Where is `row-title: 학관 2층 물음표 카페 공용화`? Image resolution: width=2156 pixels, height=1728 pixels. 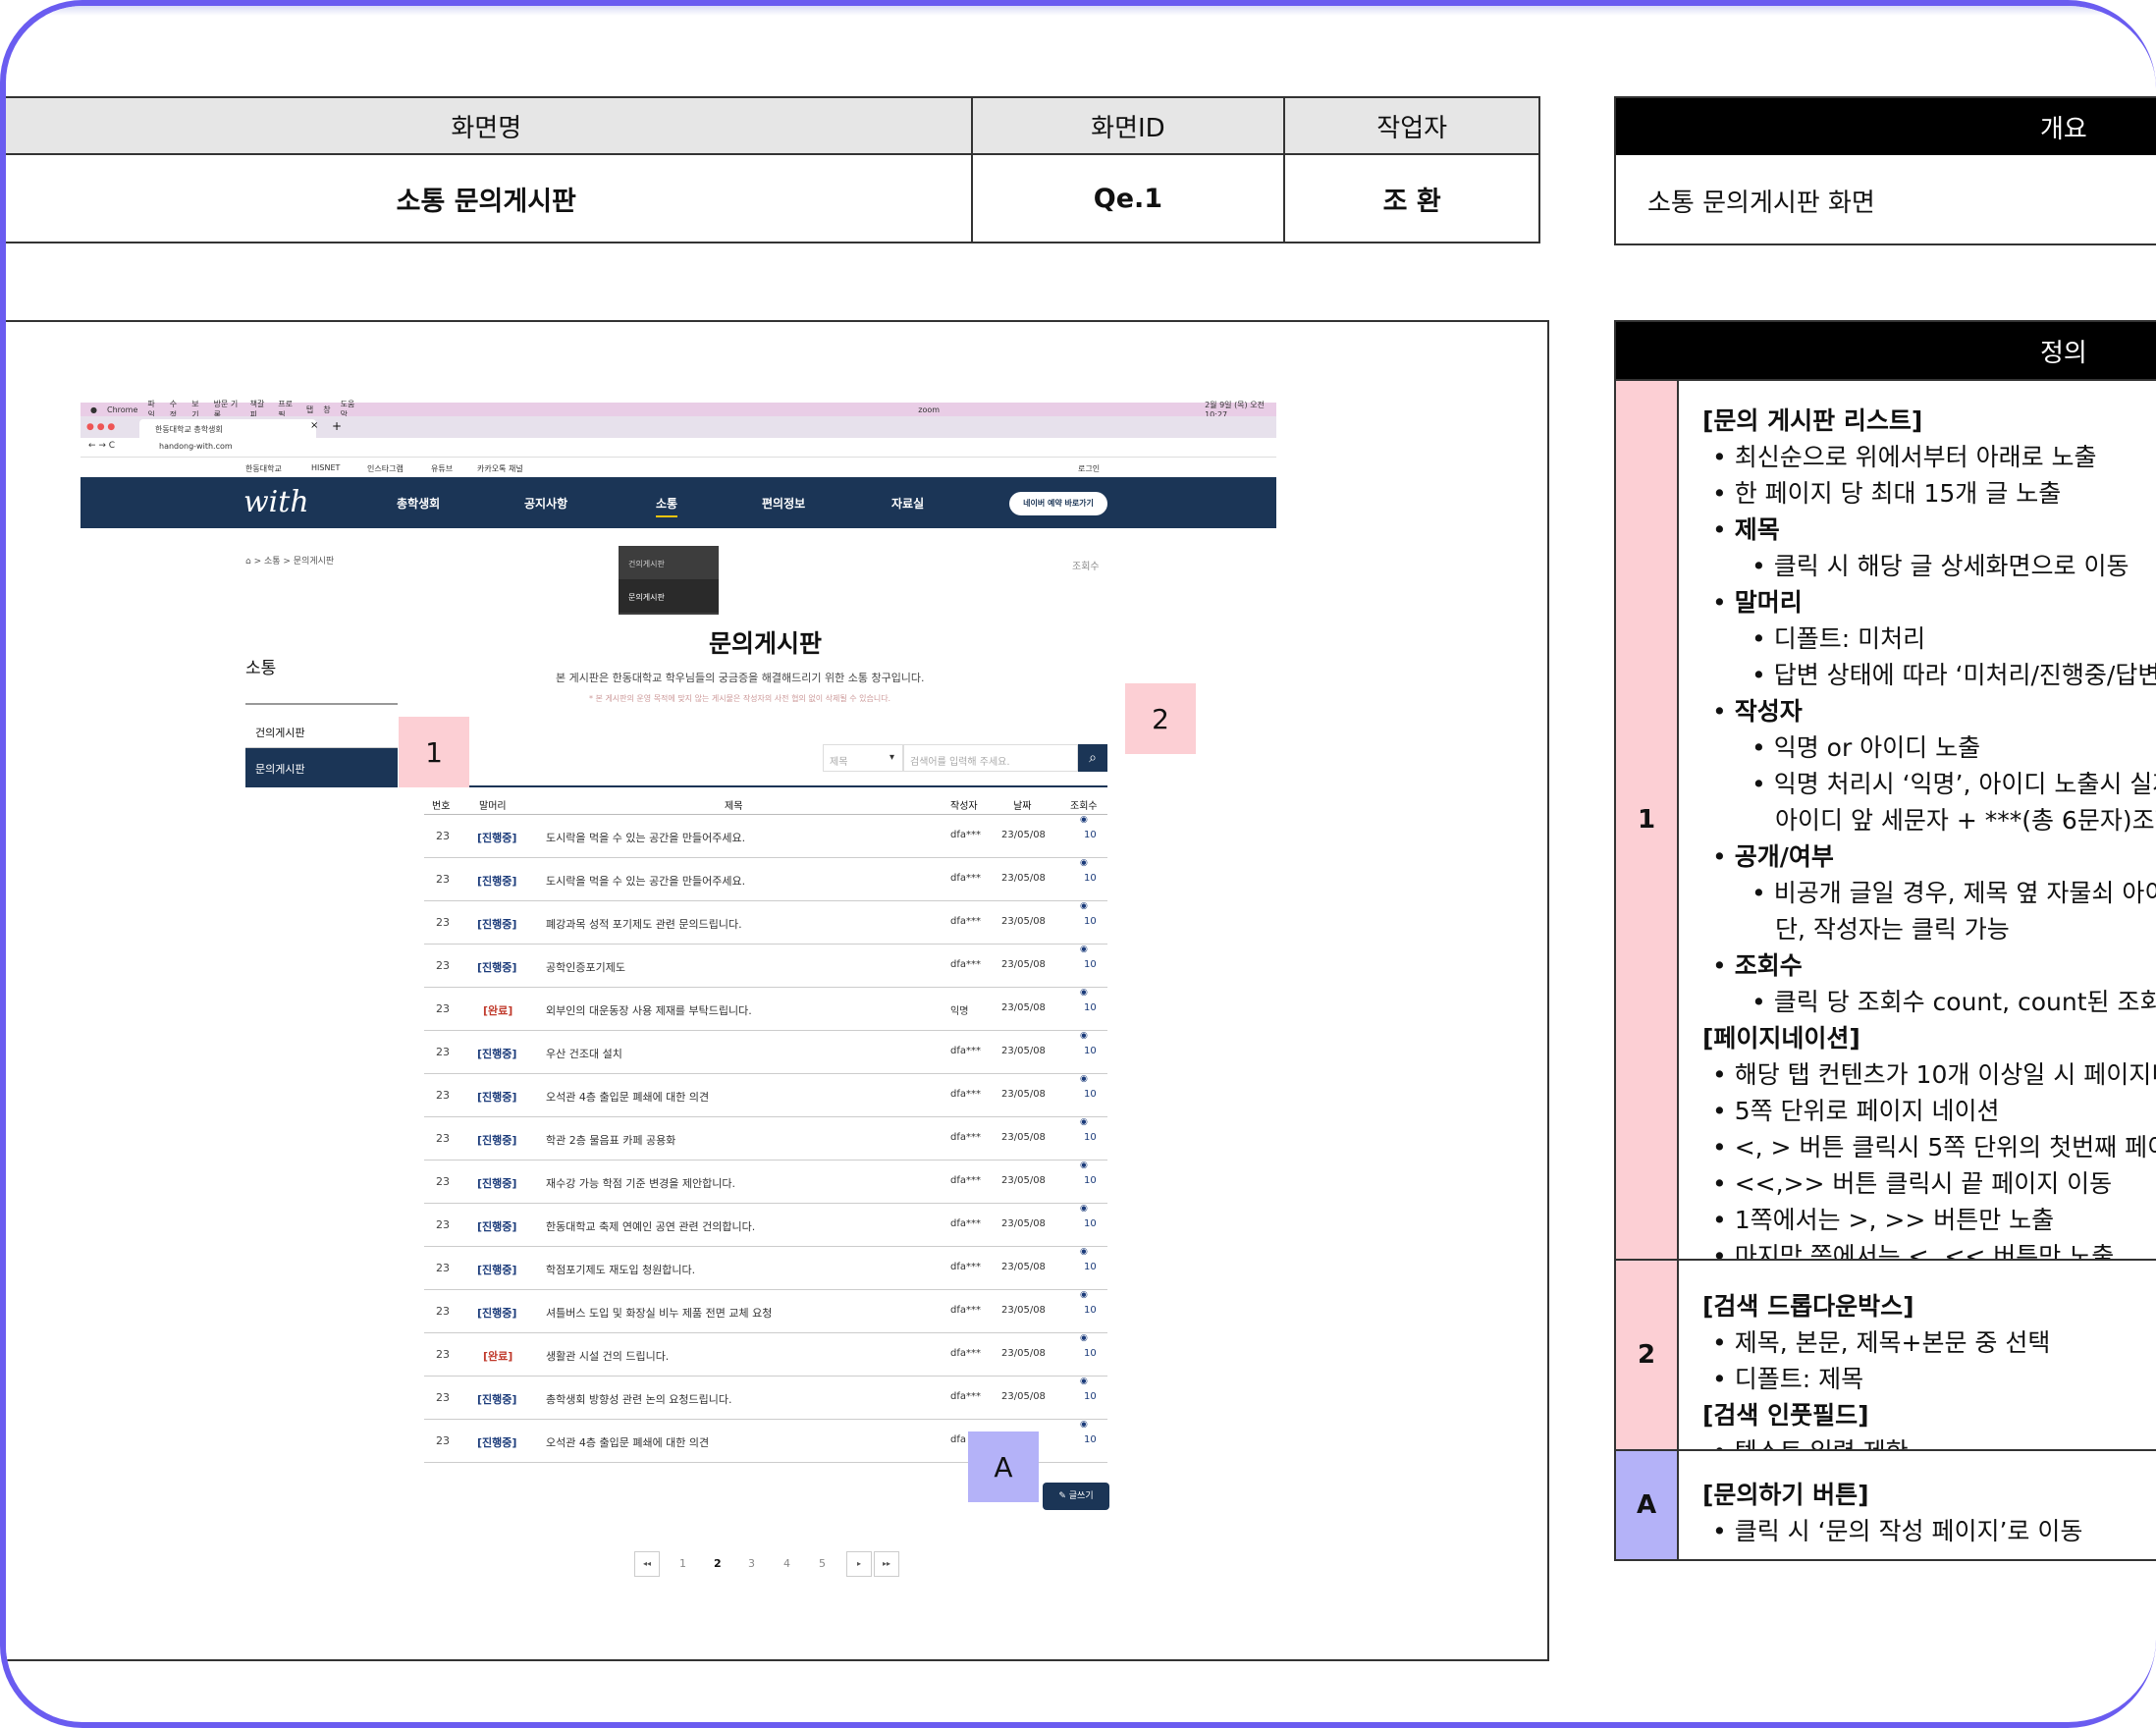
row-title: 학관 2층 물음표 카페 공용화 is located at coordinates (611, 1140).